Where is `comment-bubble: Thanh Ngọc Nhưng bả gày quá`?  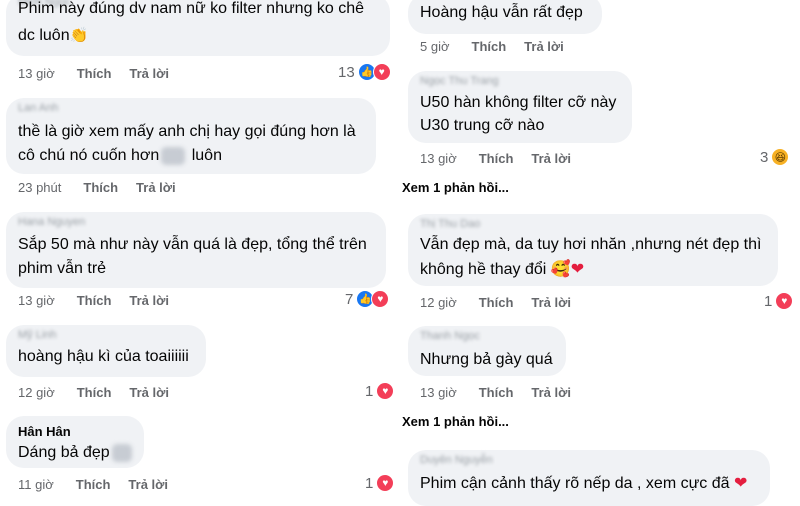 comment-bubble: Thanh Ngọc Nhưng bả gày quá is located at coordinates (487, 351).